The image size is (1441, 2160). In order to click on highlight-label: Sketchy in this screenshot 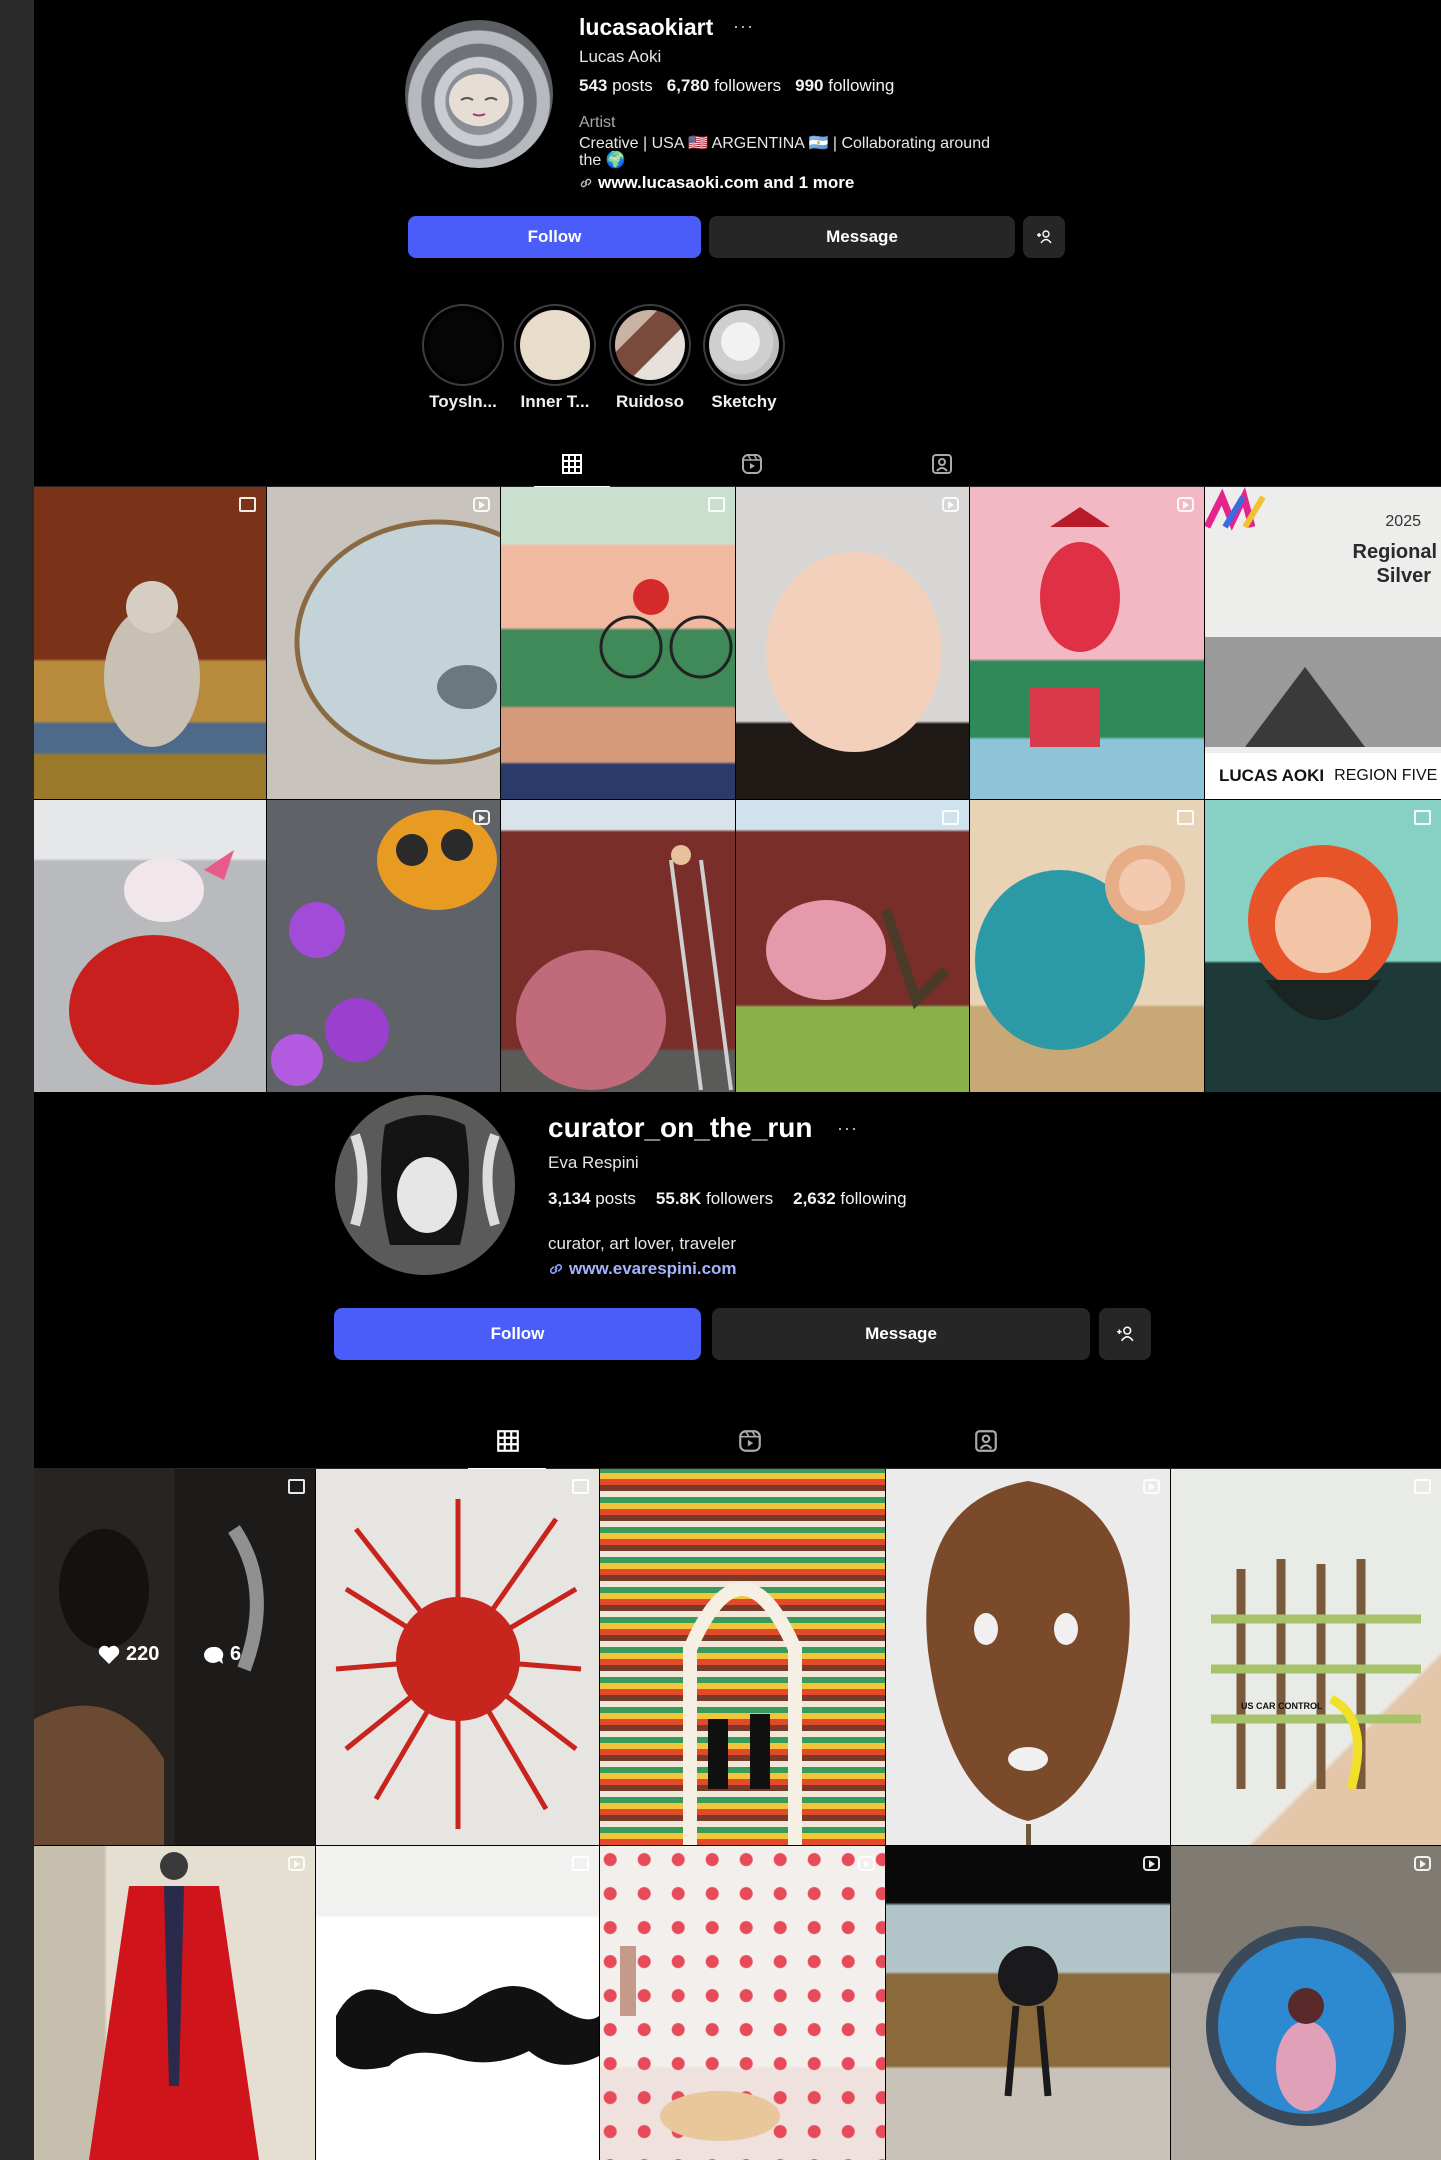, I will do `click(744, 401)`.